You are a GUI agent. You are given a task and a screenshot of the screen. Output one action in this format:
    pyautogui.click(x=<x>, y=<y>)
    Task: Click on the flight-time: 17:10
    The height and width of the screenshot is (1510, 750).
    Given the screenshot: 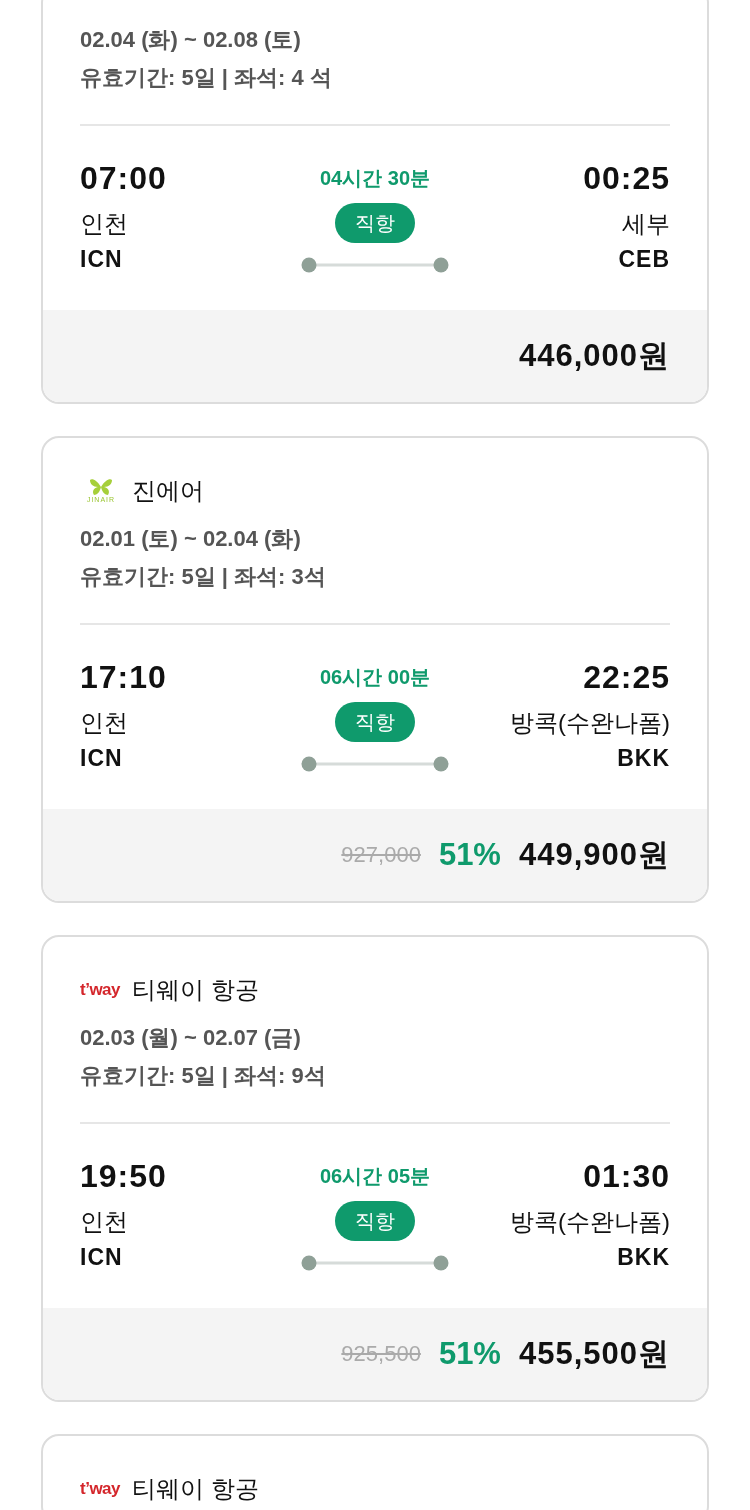 What is the action you would take?
    pyautogui.click(x=123, y=677)
    